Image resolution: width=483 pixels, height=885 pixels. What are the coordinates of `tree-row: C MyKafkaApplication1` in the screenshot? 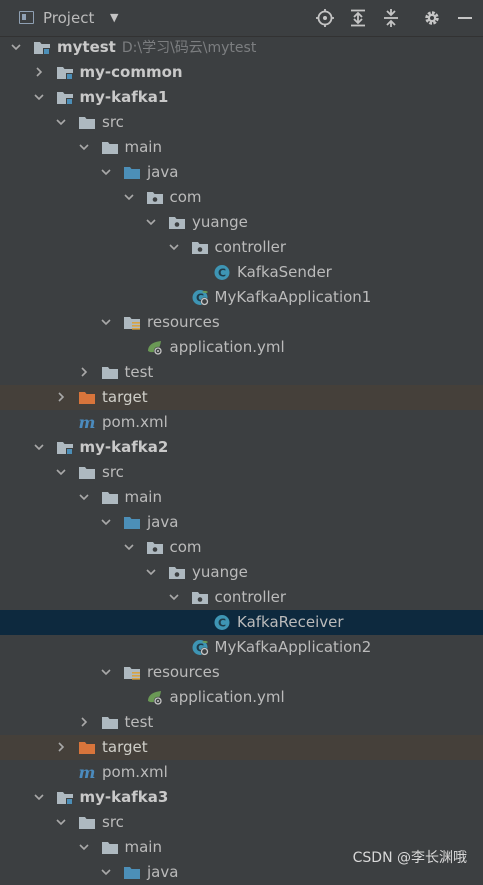 It's located at (241, 297).